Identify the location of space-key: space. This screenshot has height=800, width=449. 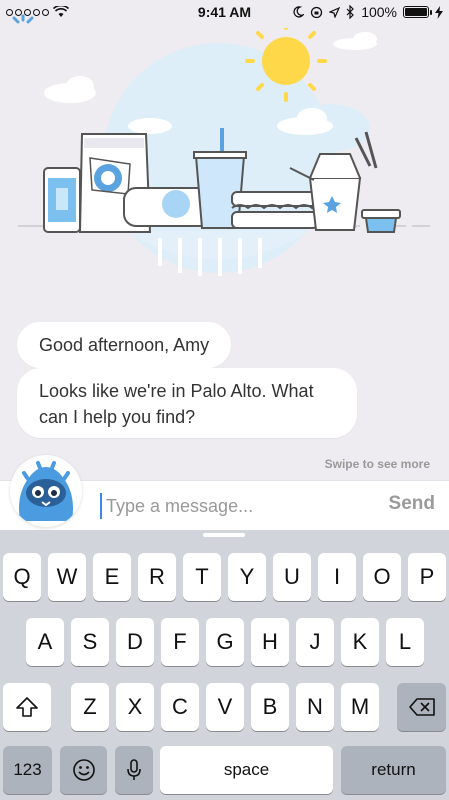
(246, 770).